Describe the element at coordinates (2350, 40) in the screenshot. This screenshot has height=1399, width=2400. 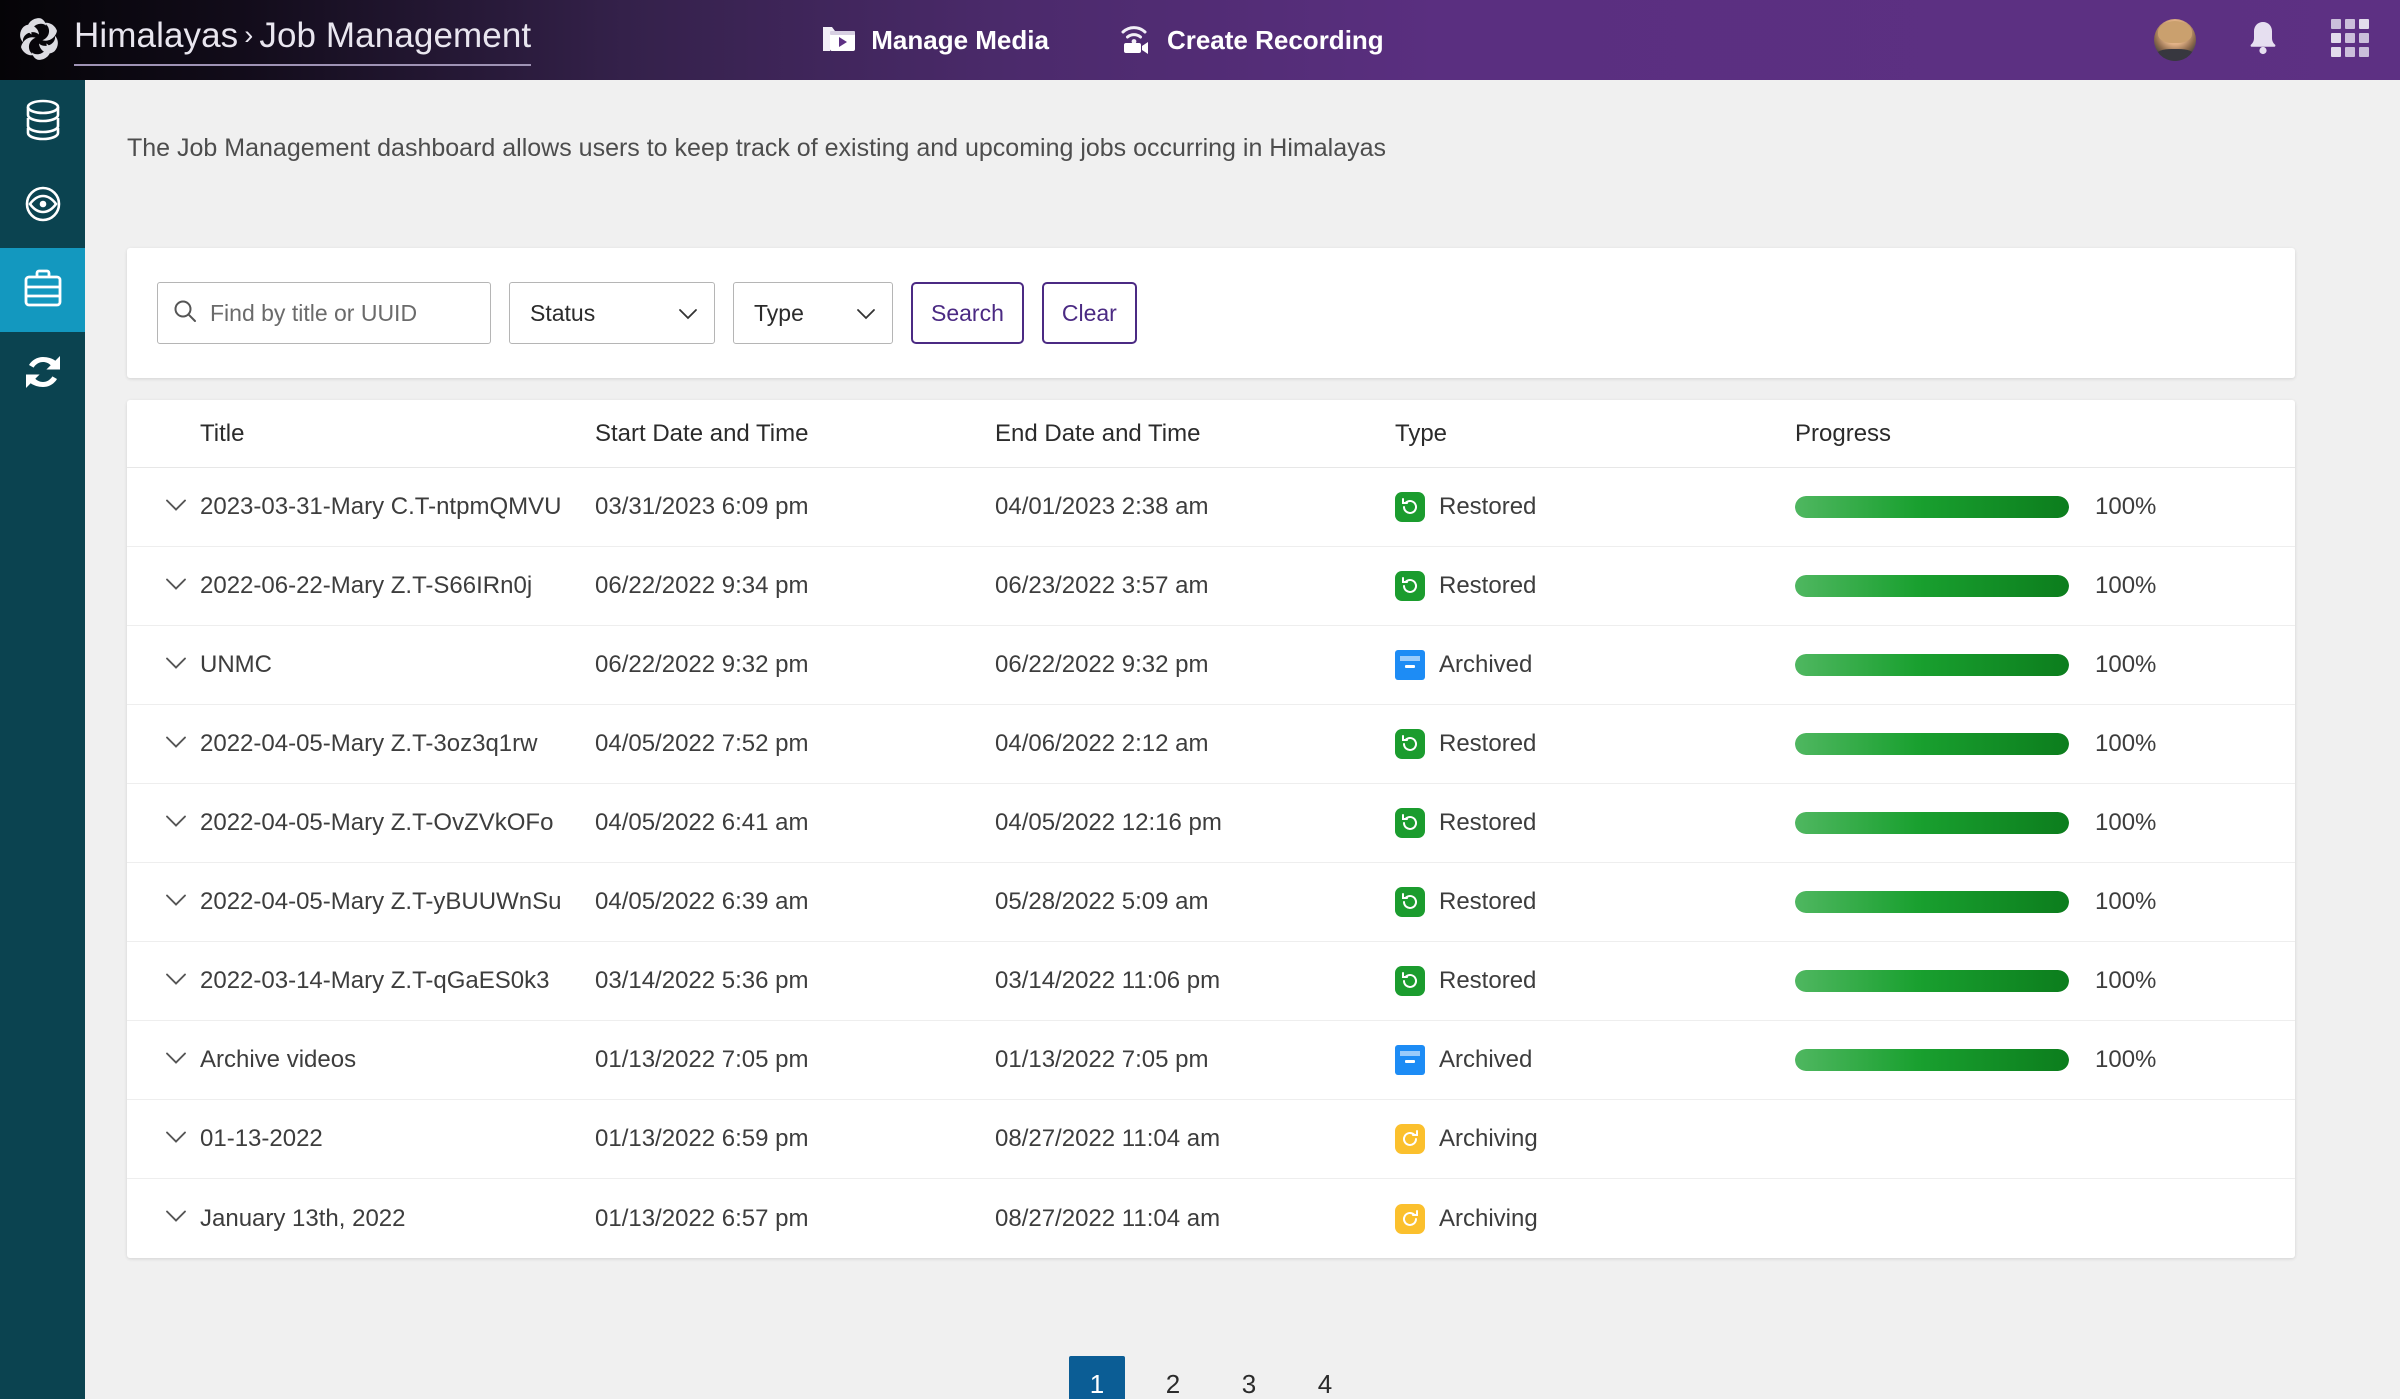
I see `grid-apps-icon` at that location.